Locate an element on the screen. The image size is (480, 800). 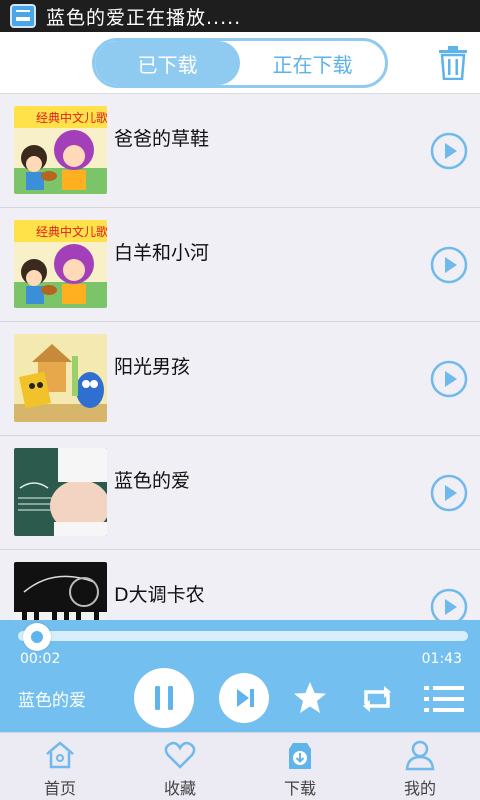
nav-downloads: 下载 is located at coordinates (300, 766).